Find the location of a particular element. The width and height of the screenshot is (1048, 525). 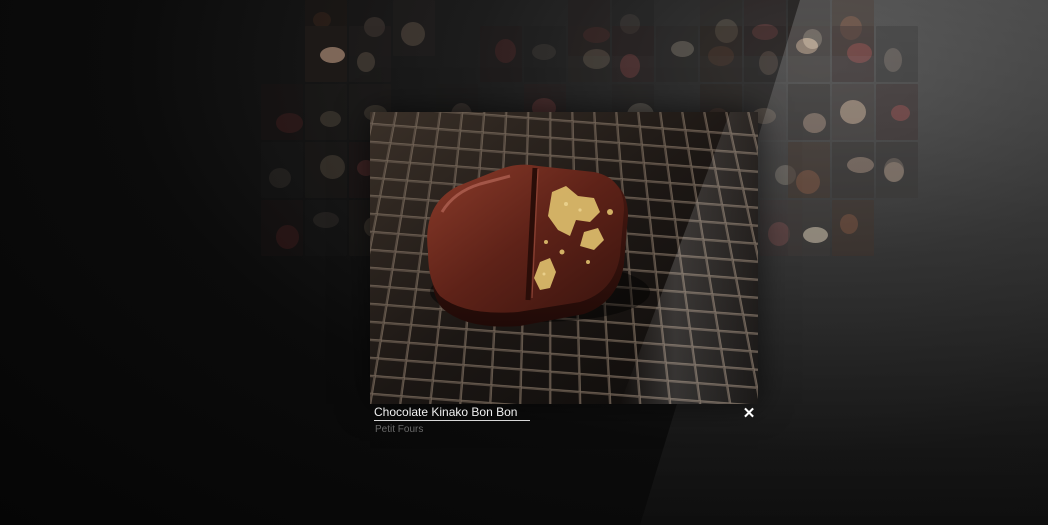

close-icon: ✕ is located at coordinates (749, 414).